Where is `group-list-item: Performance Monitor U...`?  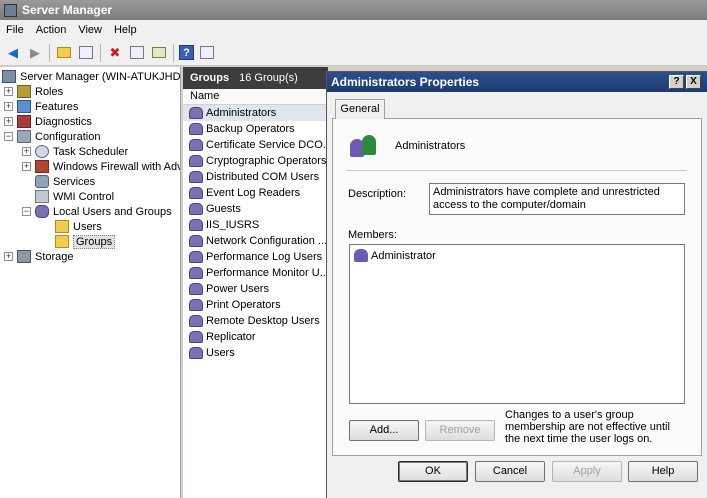 group-list-item: Performance Monitor U... is located at coordinates (255, 273).